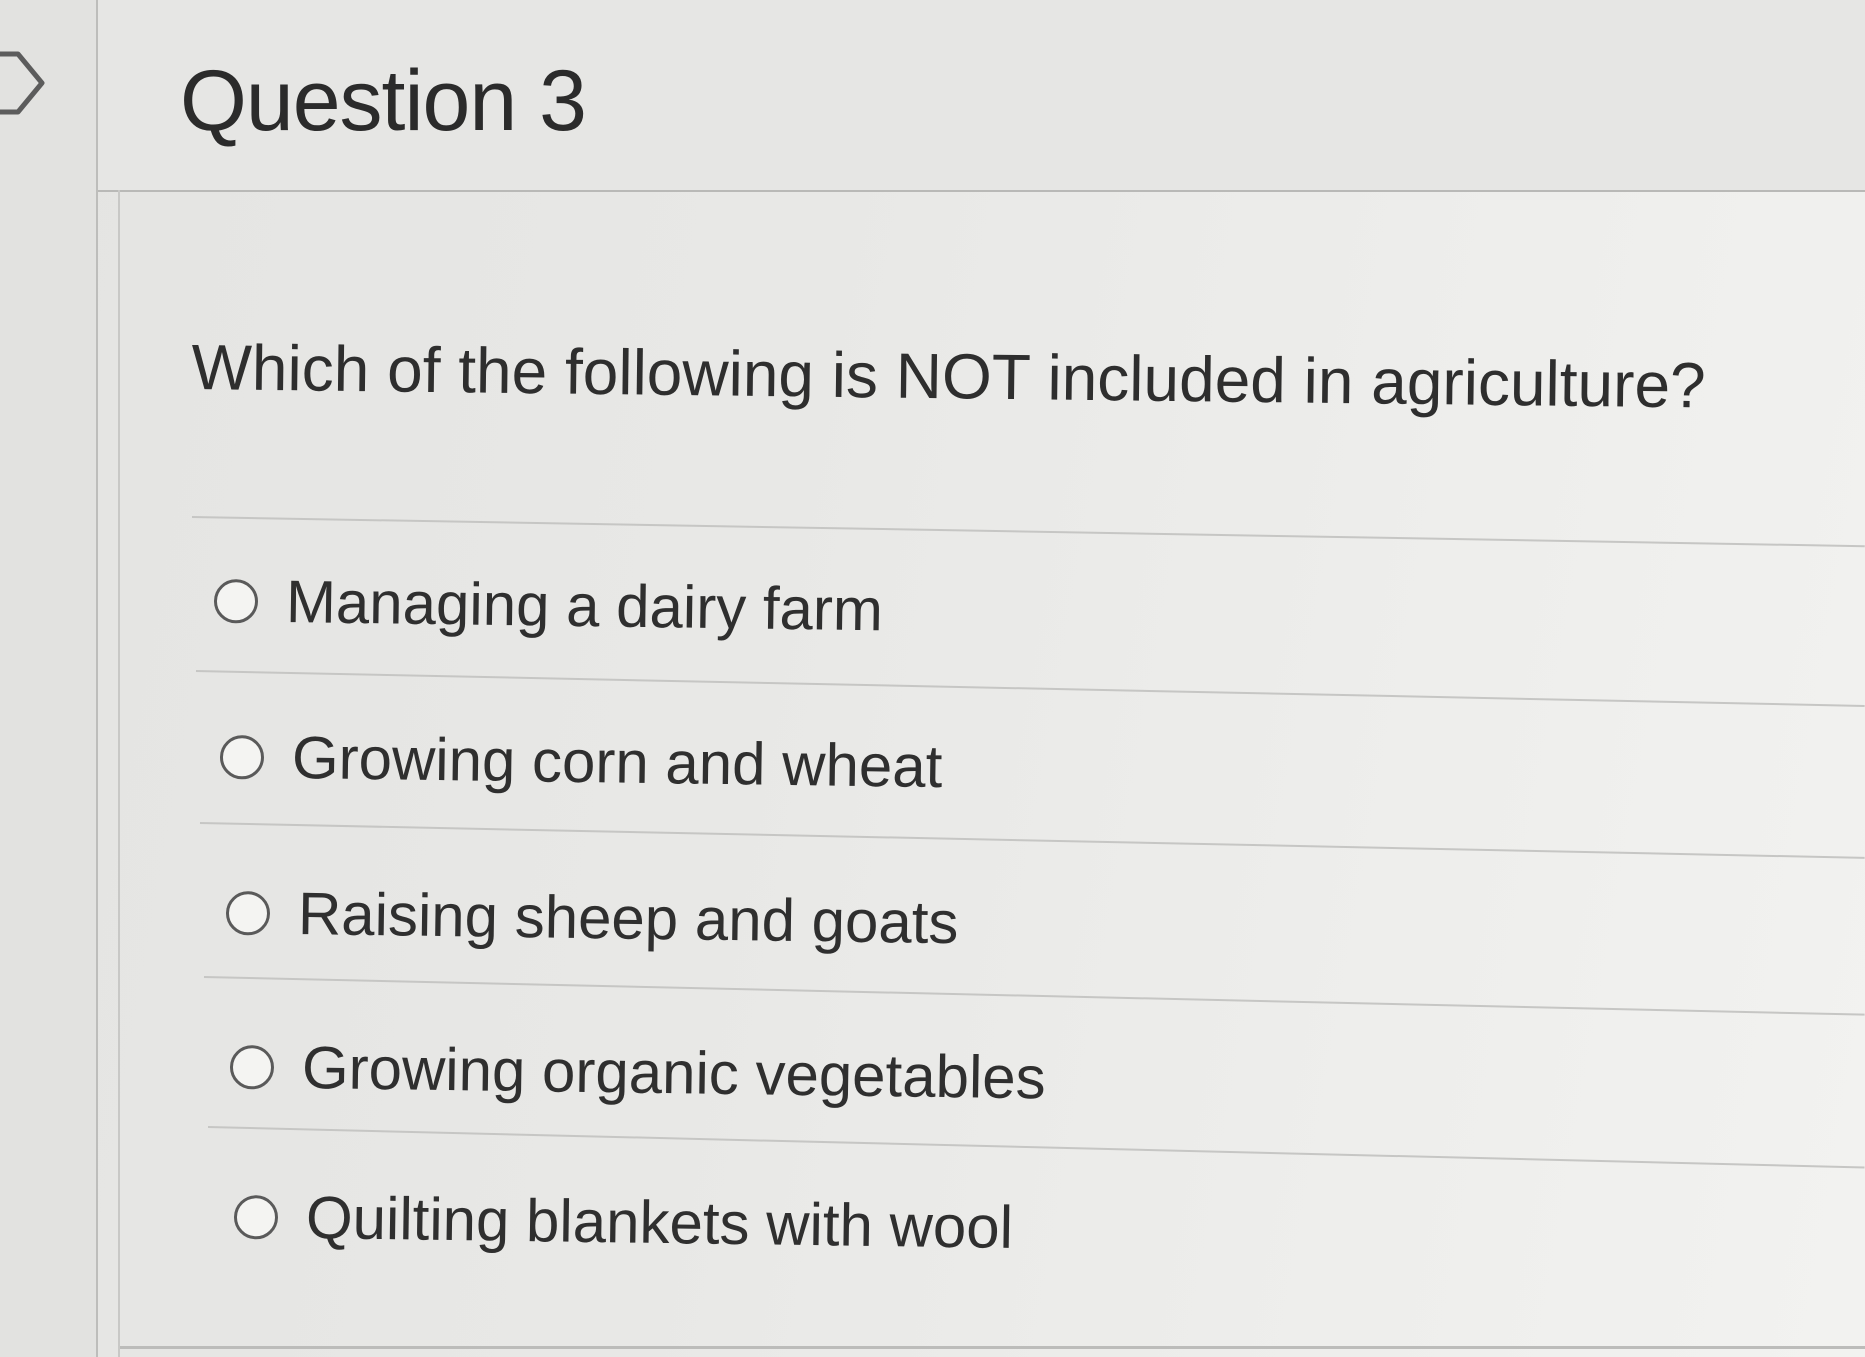  I want to click on chevron-right-icon, so click(24, 83).